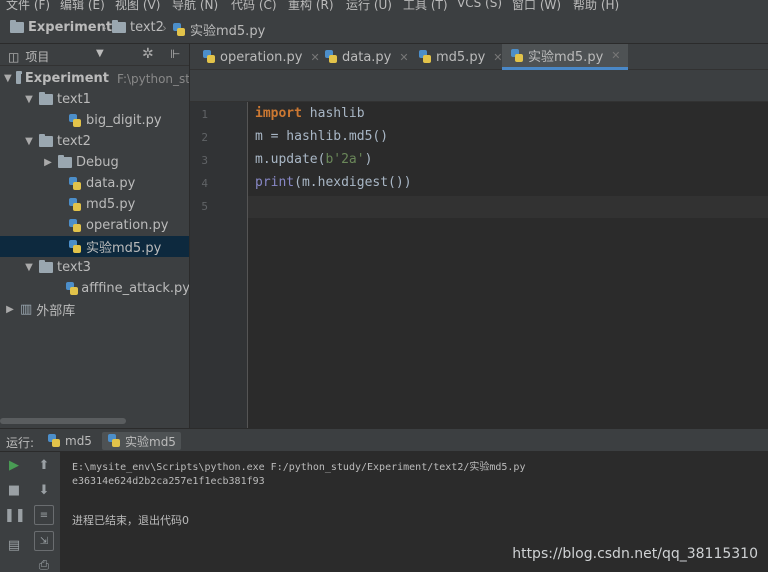  I want to click on rerun-icon: ▶, so click(14, 466).